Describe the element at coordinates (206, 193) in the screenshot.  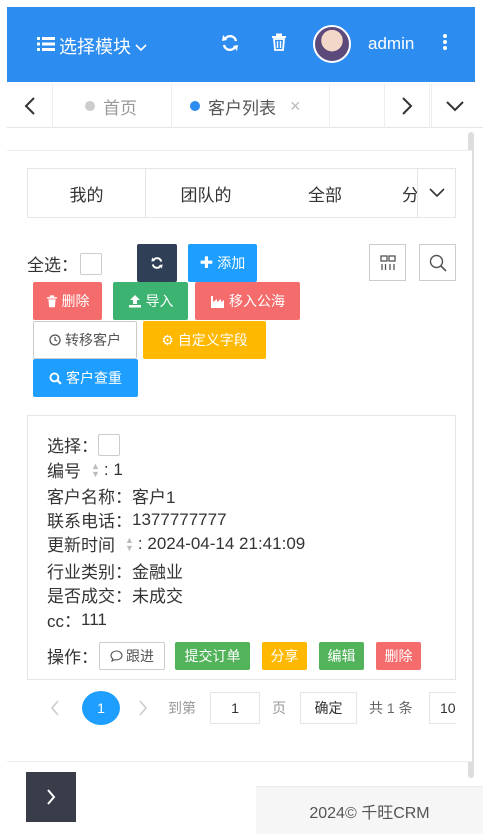
I see `tab-team: 团队的` at that location.